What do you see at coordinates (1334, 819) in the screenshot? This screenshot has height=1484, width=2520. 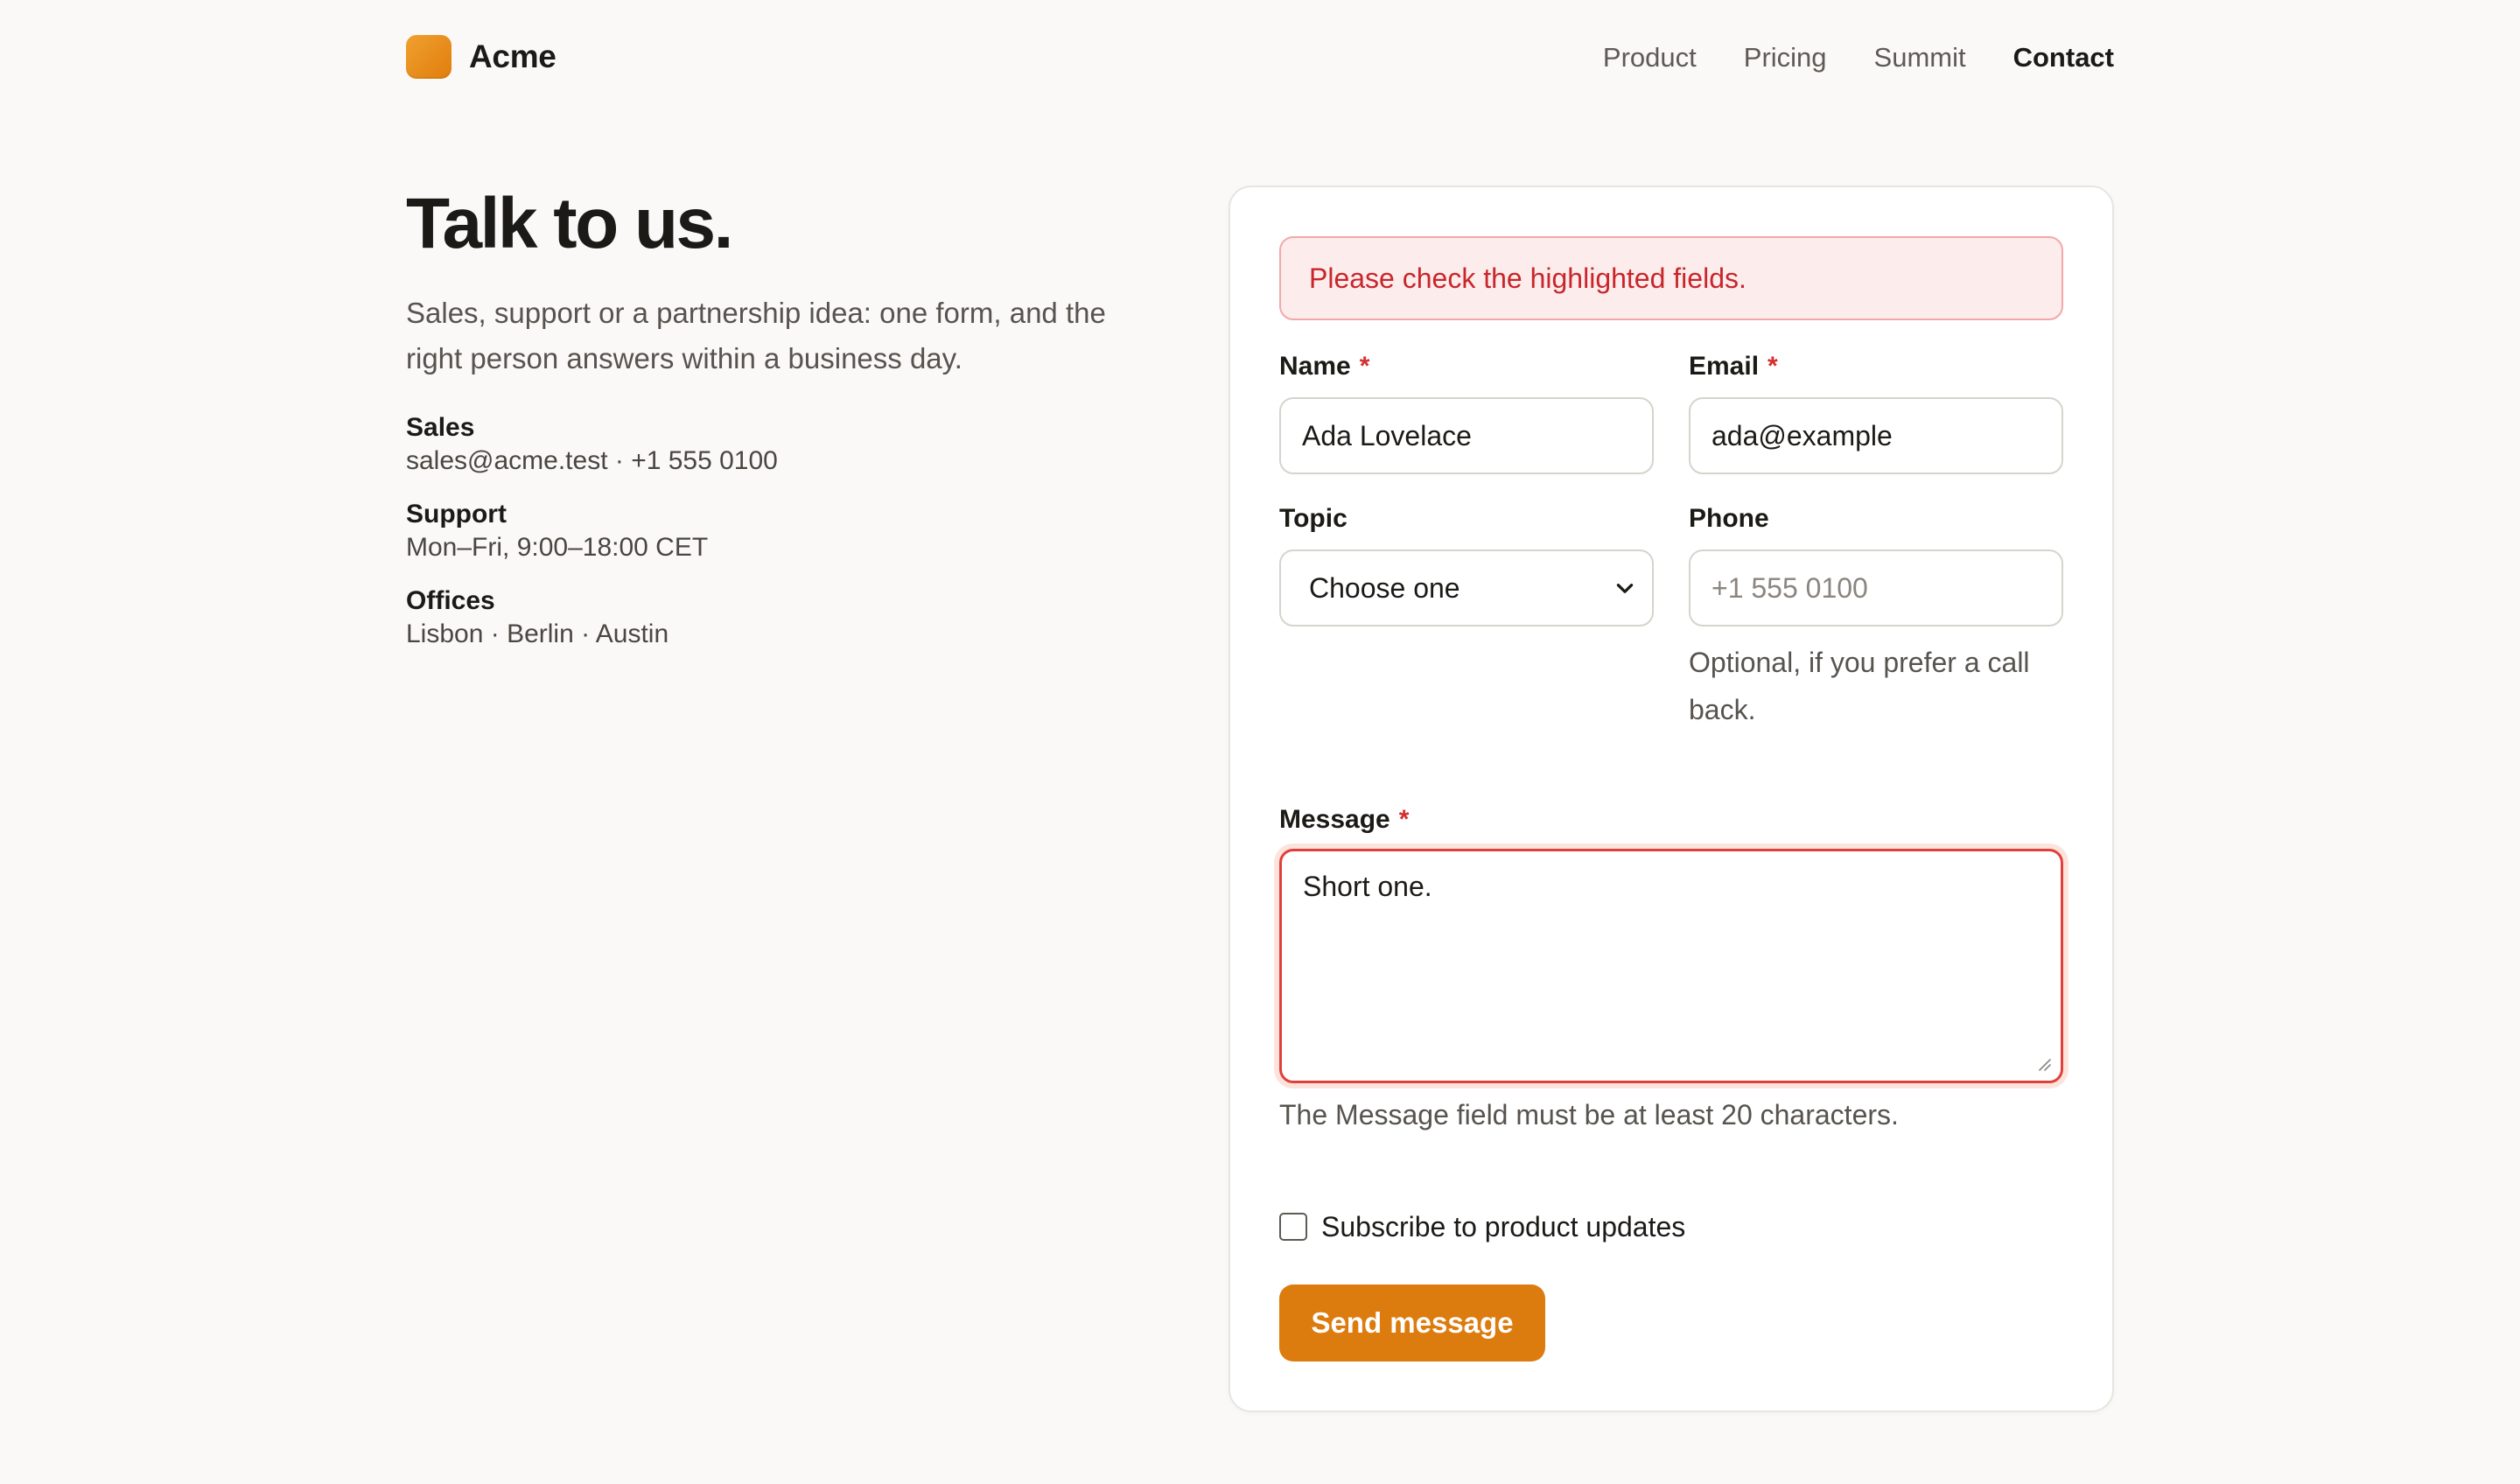 I see `message-label-text: Message` at bounding box center [1334, 819].